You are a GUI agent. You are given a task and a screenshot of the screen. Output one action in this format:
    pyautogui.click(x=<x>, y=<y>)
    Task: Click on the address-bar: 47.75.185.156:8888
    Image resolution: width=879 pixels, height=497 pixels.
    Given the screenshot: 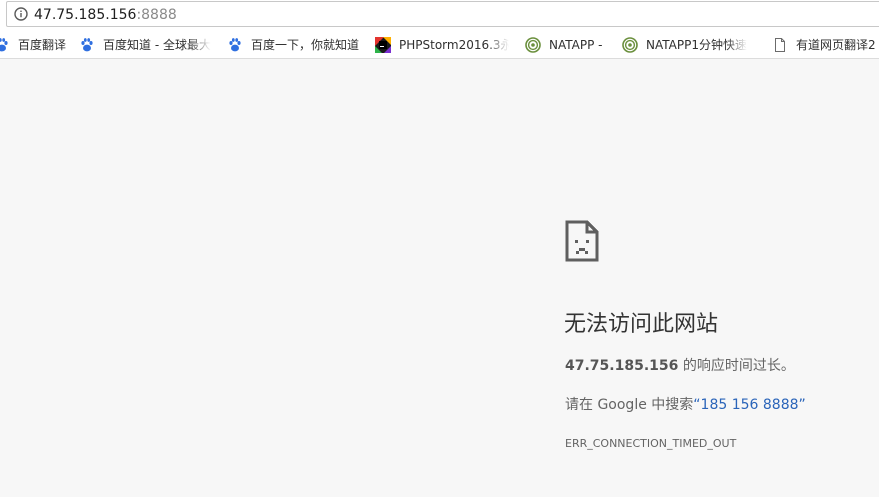 What is the action you would take?
    pyautogui.click(x=442, y=14)
    